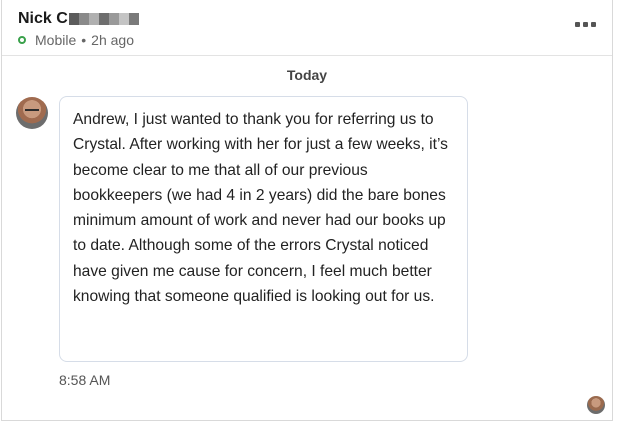 Image resolution: width=617 pixels, height=422 pixels. I want to click on contact-name-row: Nick C, so click(78, 19).